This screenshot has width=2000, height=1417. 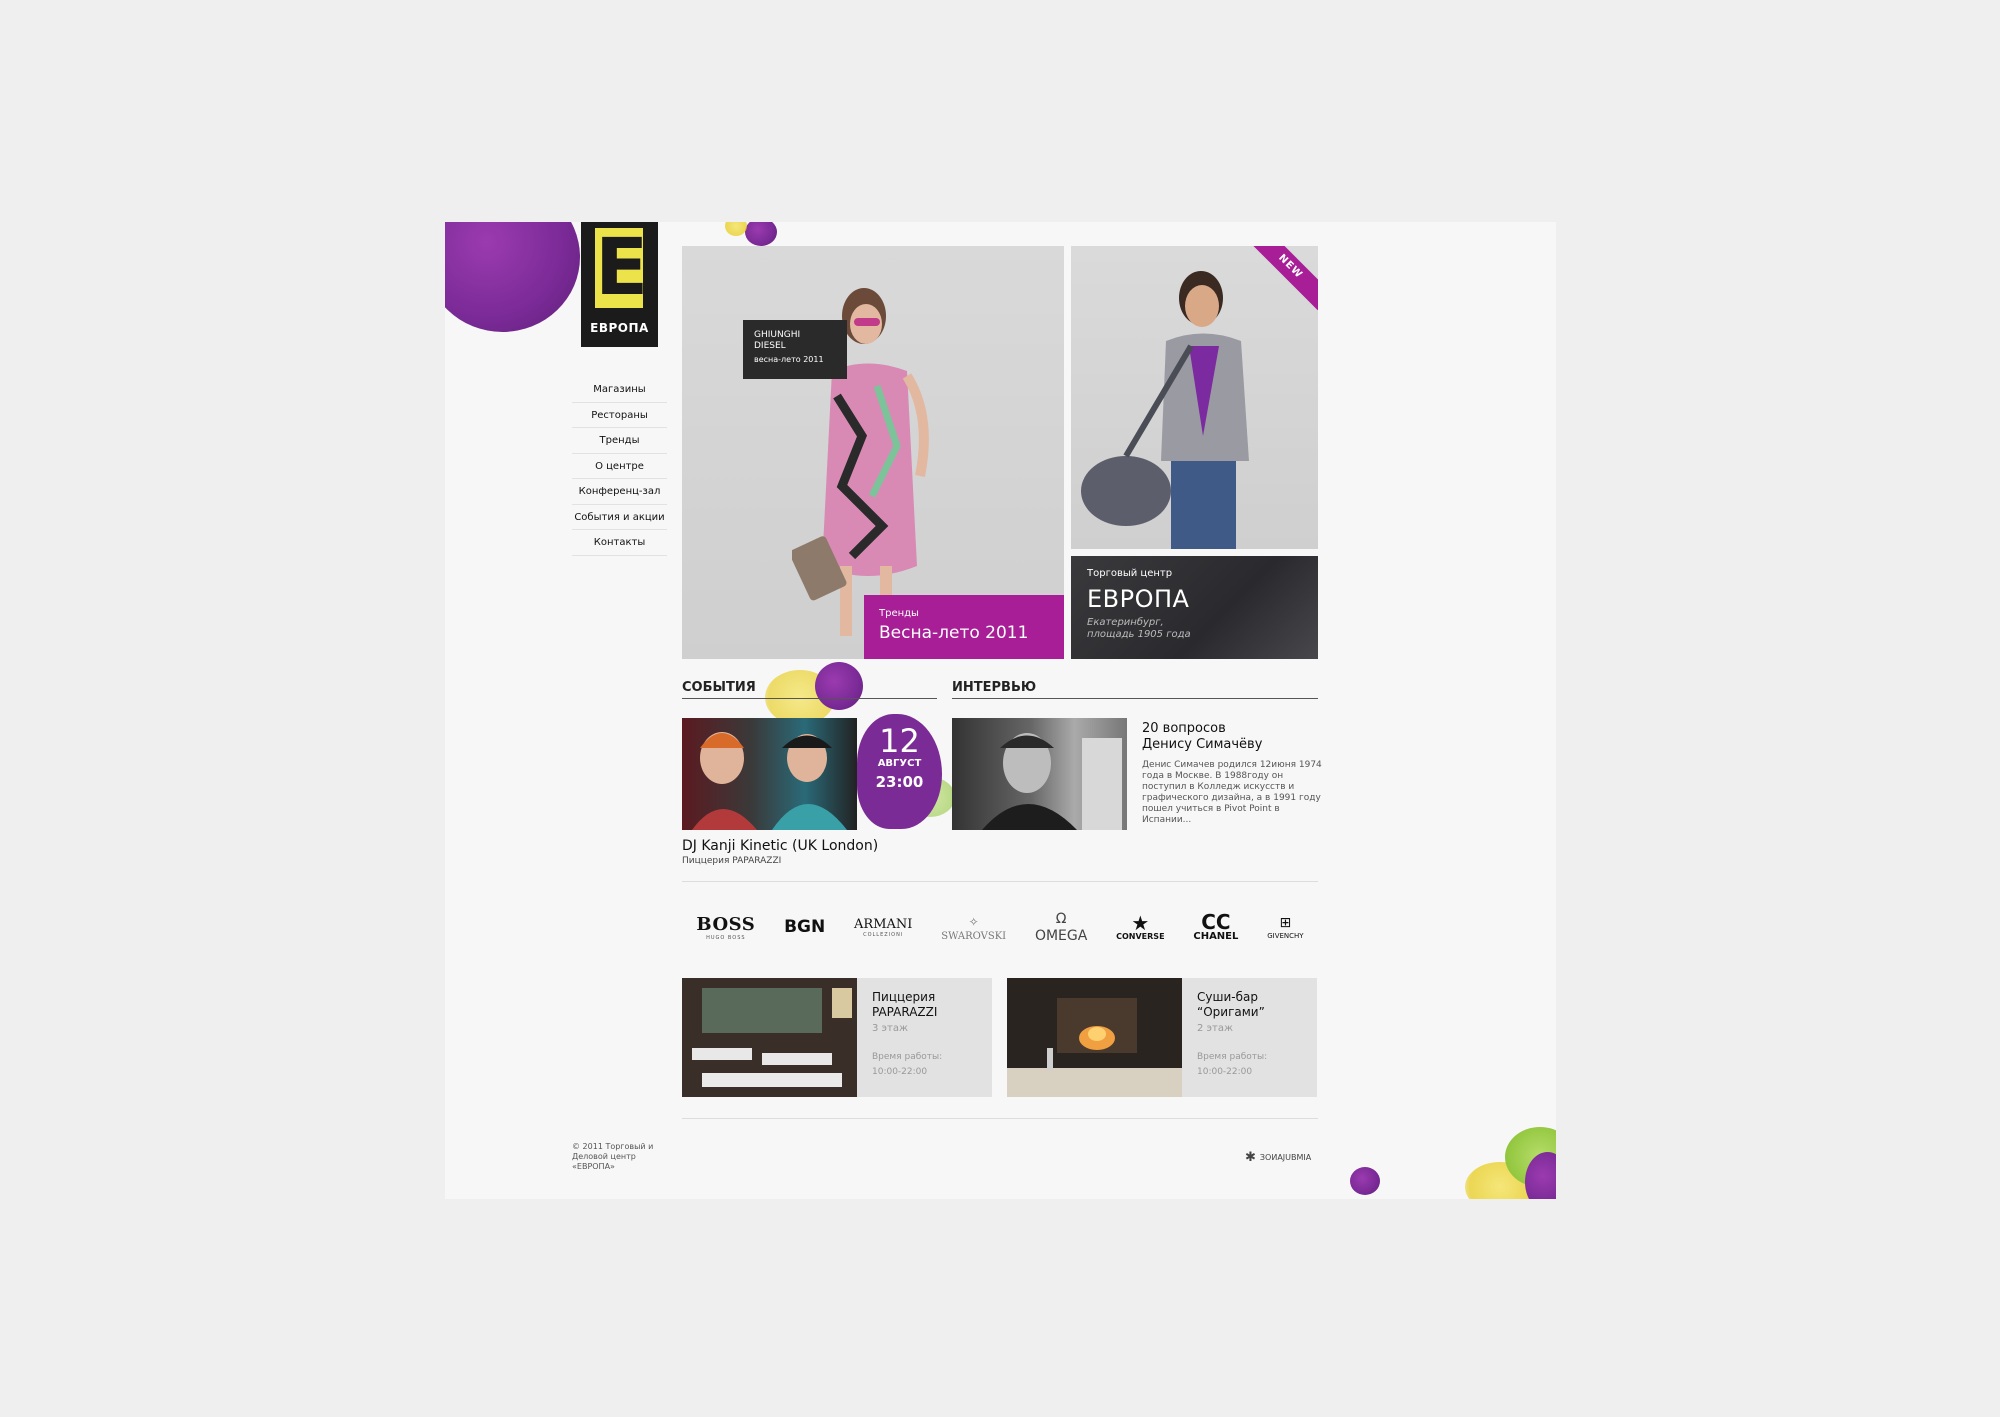 I want to click on swan-icon: ✧, so click(x=973, y=921).